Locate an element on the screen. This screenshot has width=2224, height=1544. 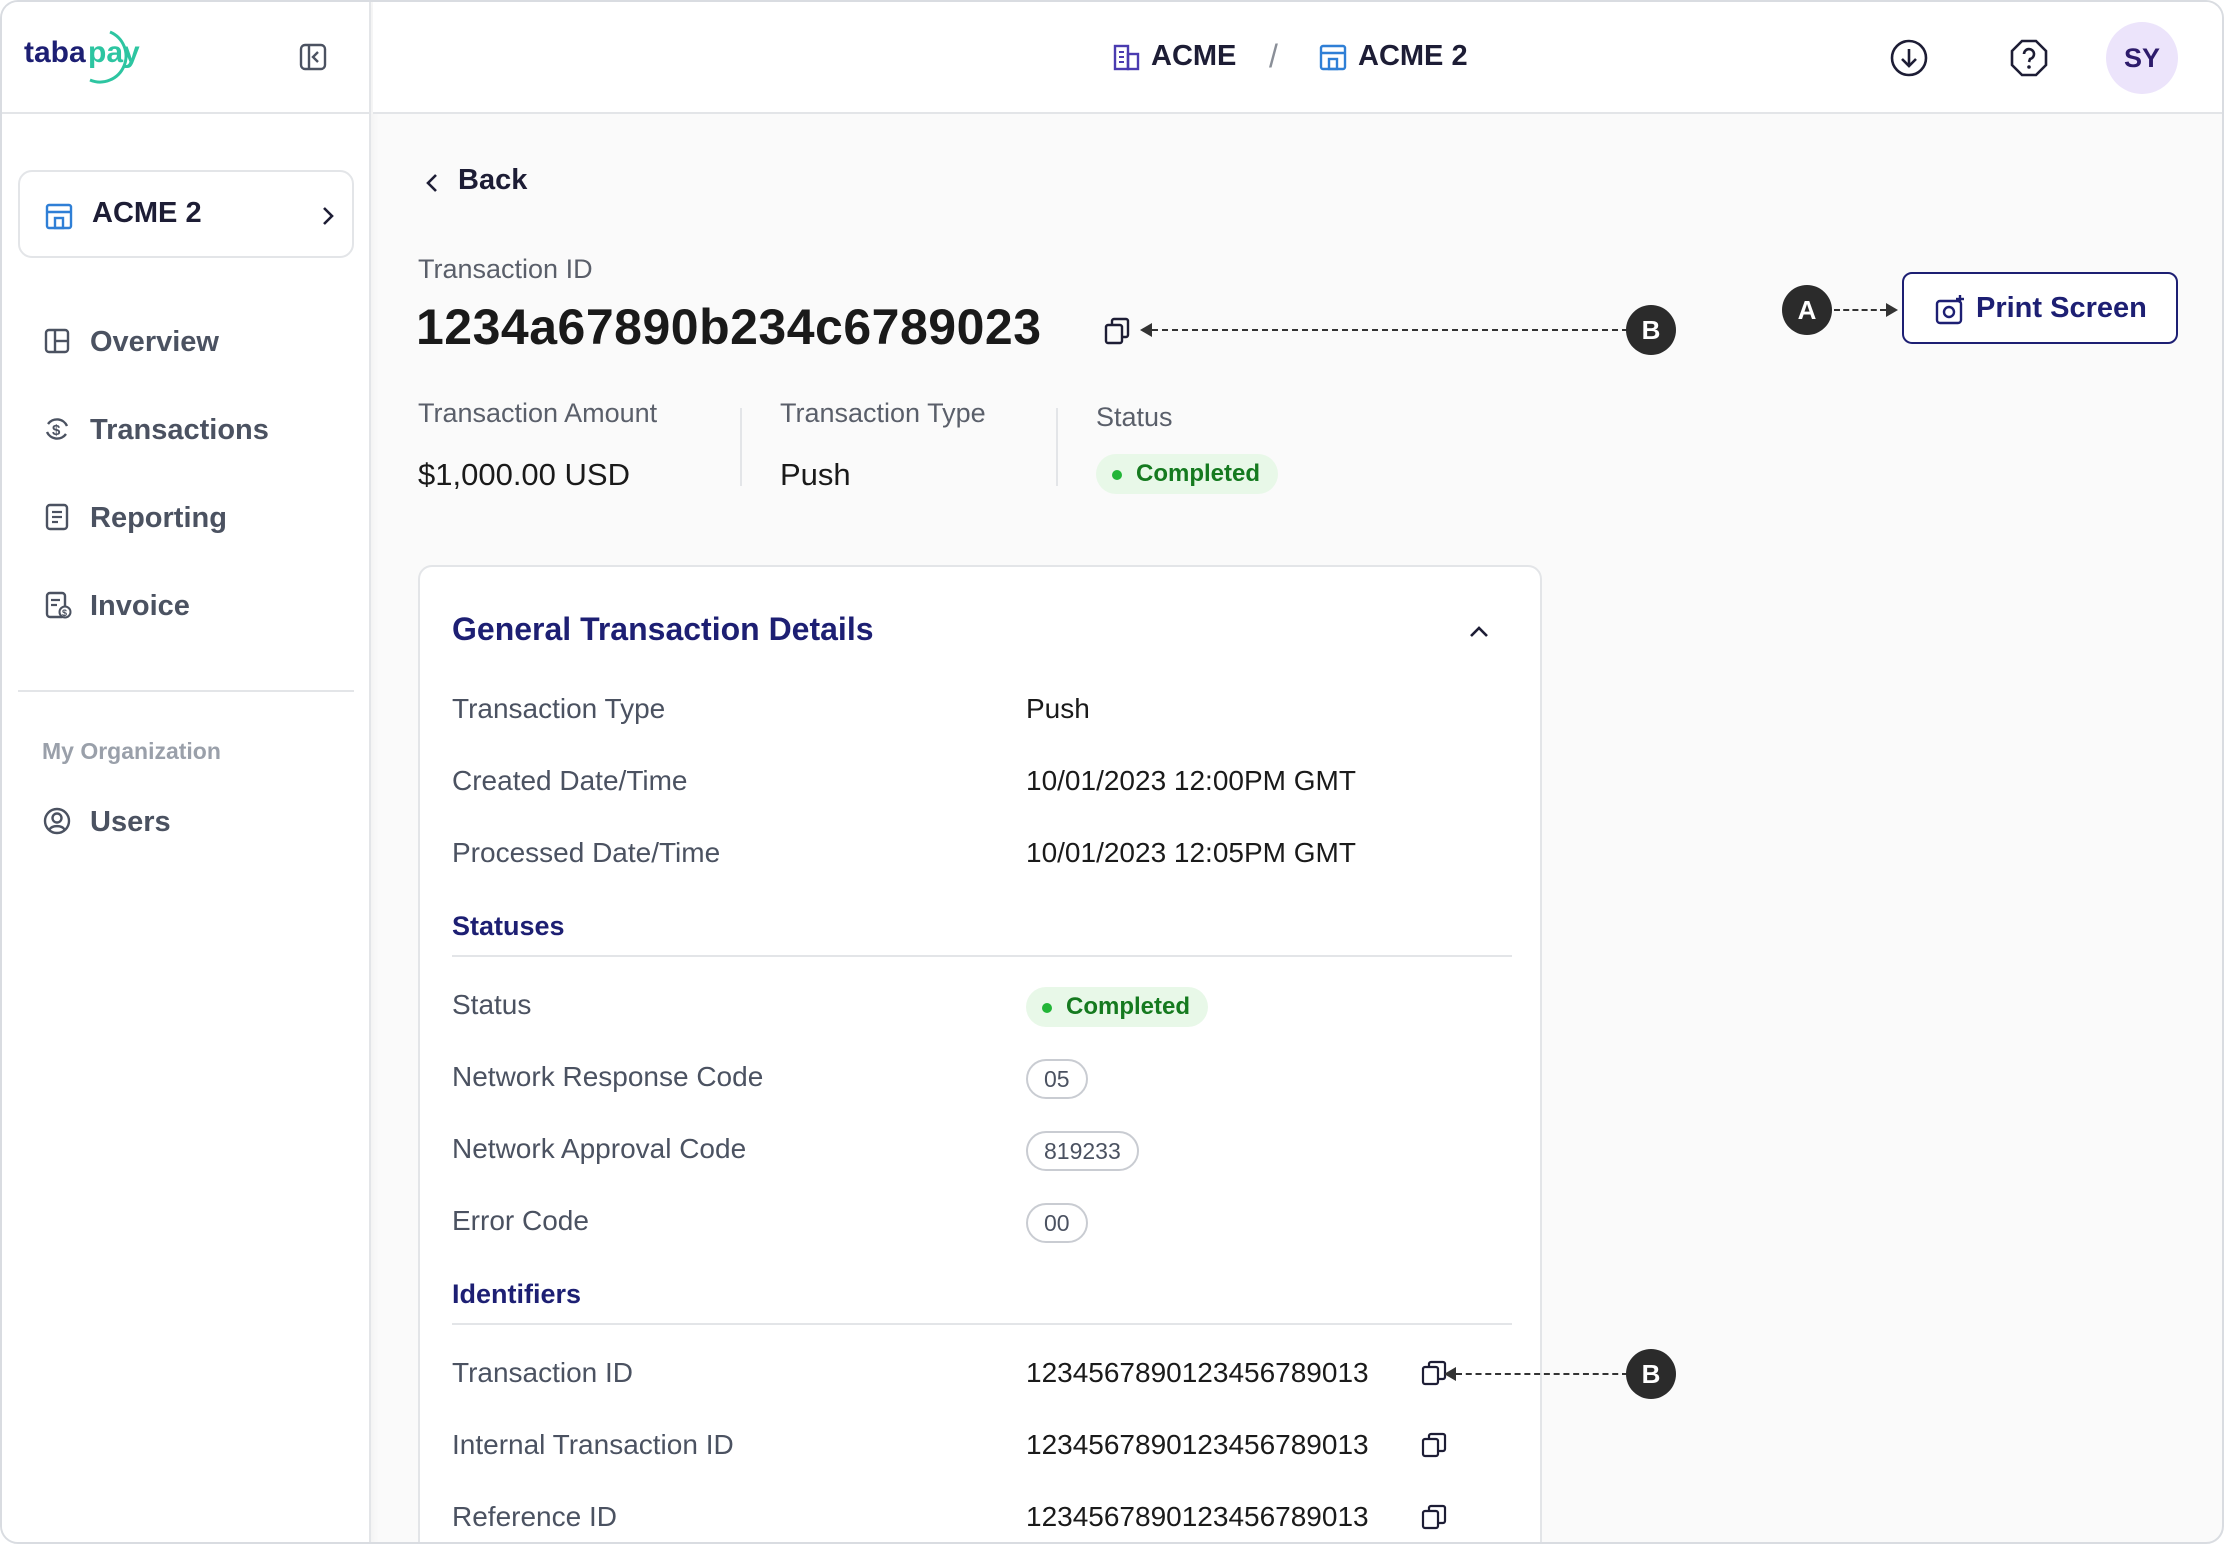
detail-label: Transaction Type is located at coordinates (559, 708).